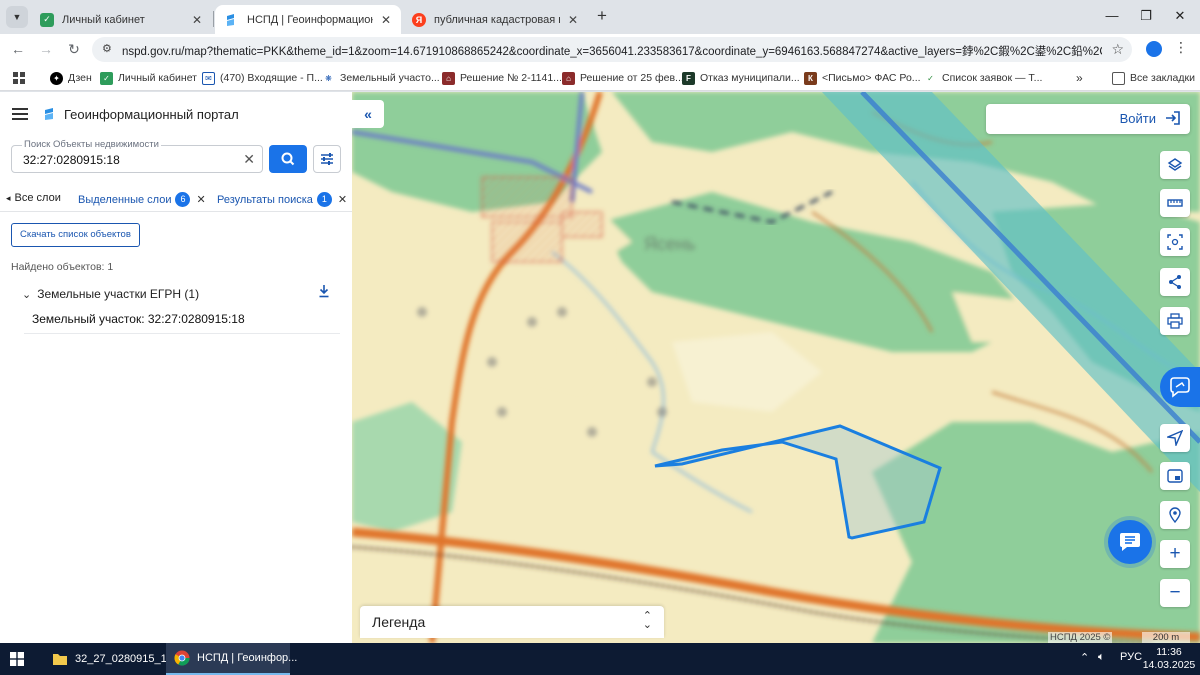  I want to click on share-icon, so click(1175, 282).